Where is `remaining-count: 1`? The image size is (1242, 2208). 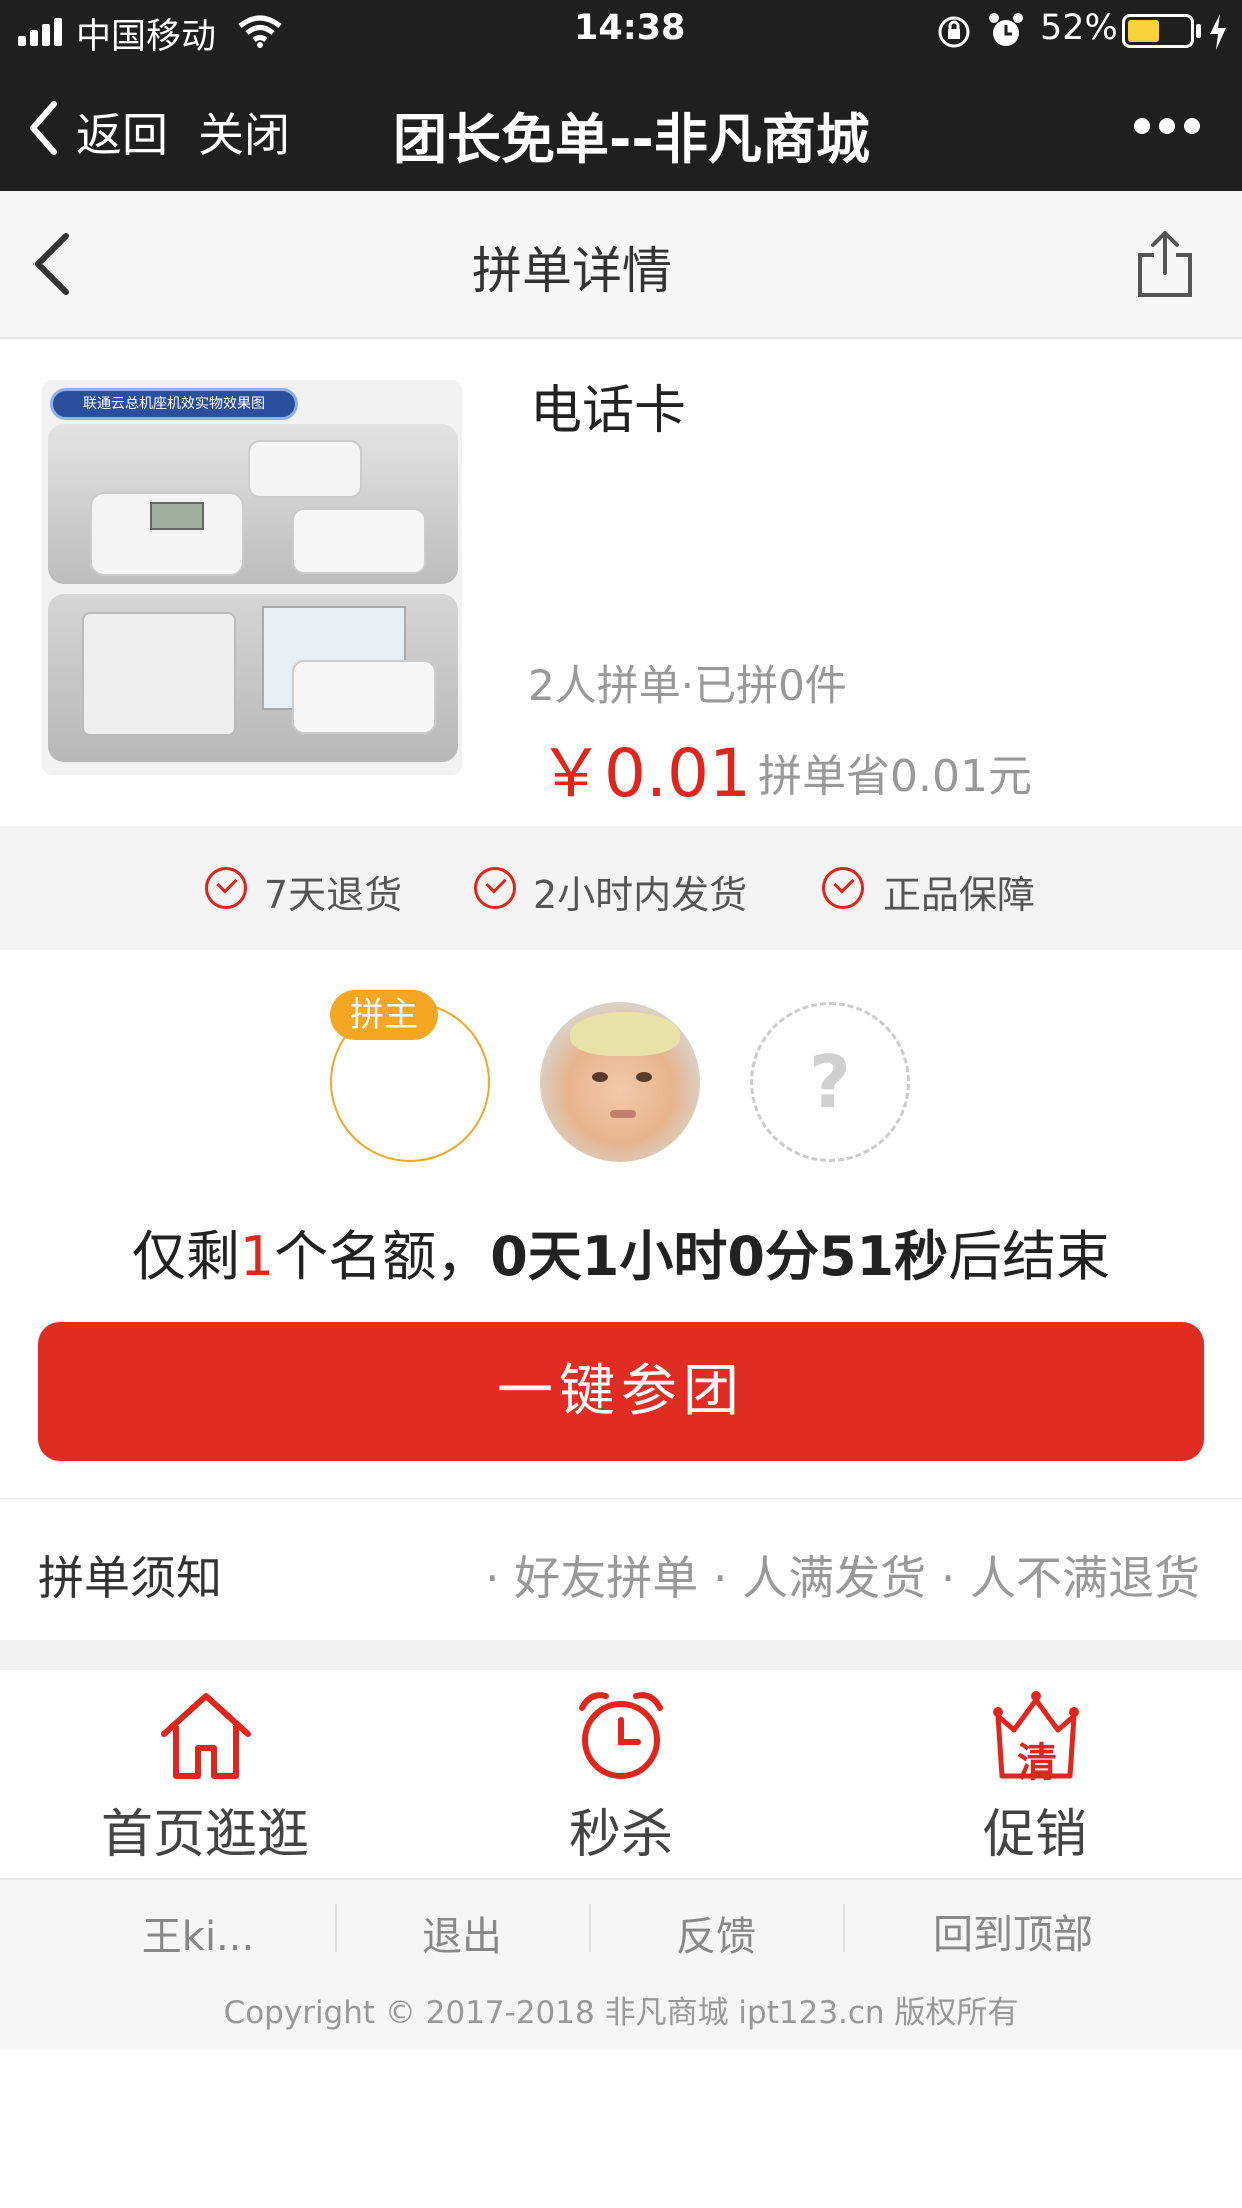
remaining-count: 1 is located at coordinates (257, 1256).